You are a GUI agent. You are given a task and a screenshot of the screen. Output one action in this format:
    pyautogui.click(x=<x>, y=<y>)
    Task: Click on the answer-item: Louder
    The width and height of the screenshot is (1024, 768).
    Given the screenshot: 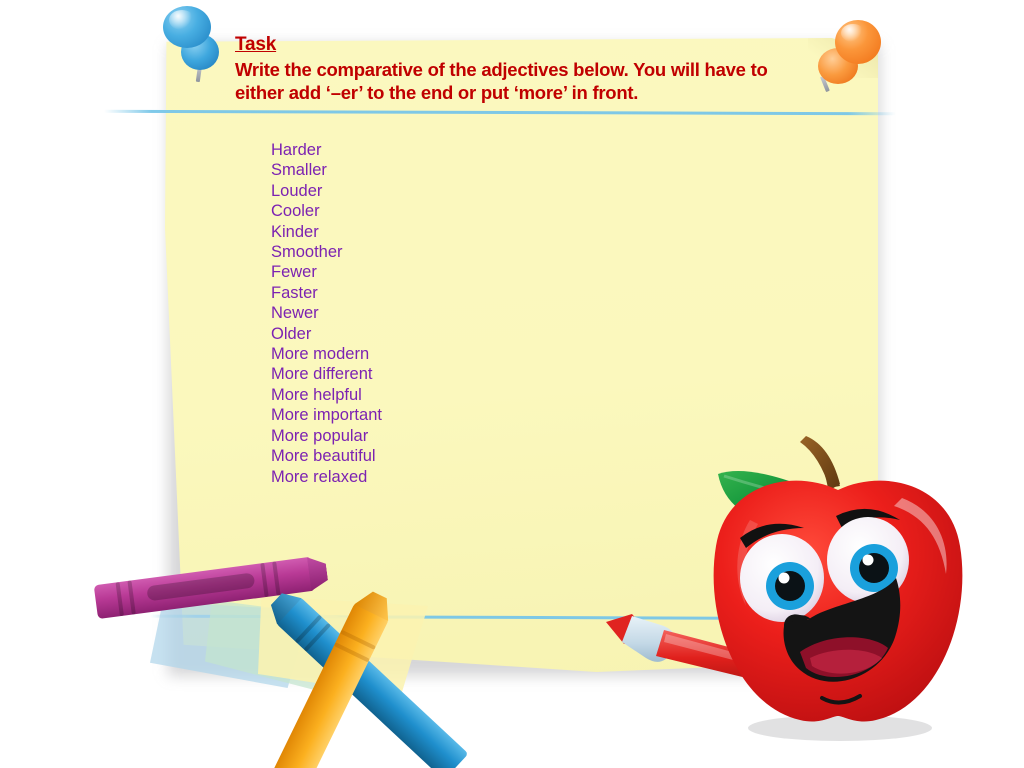 What is the action you would take?
    pyautogui.click(x=297, y=190)
    